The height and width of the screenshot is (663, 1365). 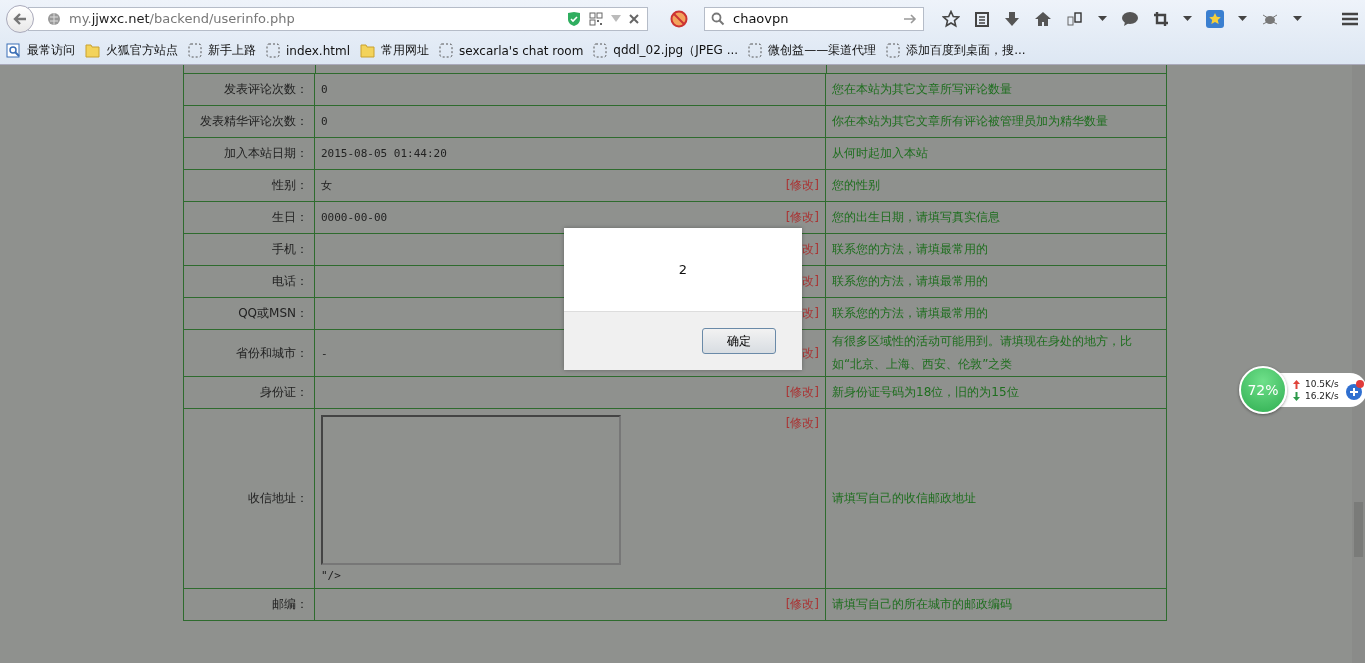 What do you see at coordinates (880, 153) in the screenshot?
I see `field-description: 从何时起加入本站` at bounding box center [880, 153].